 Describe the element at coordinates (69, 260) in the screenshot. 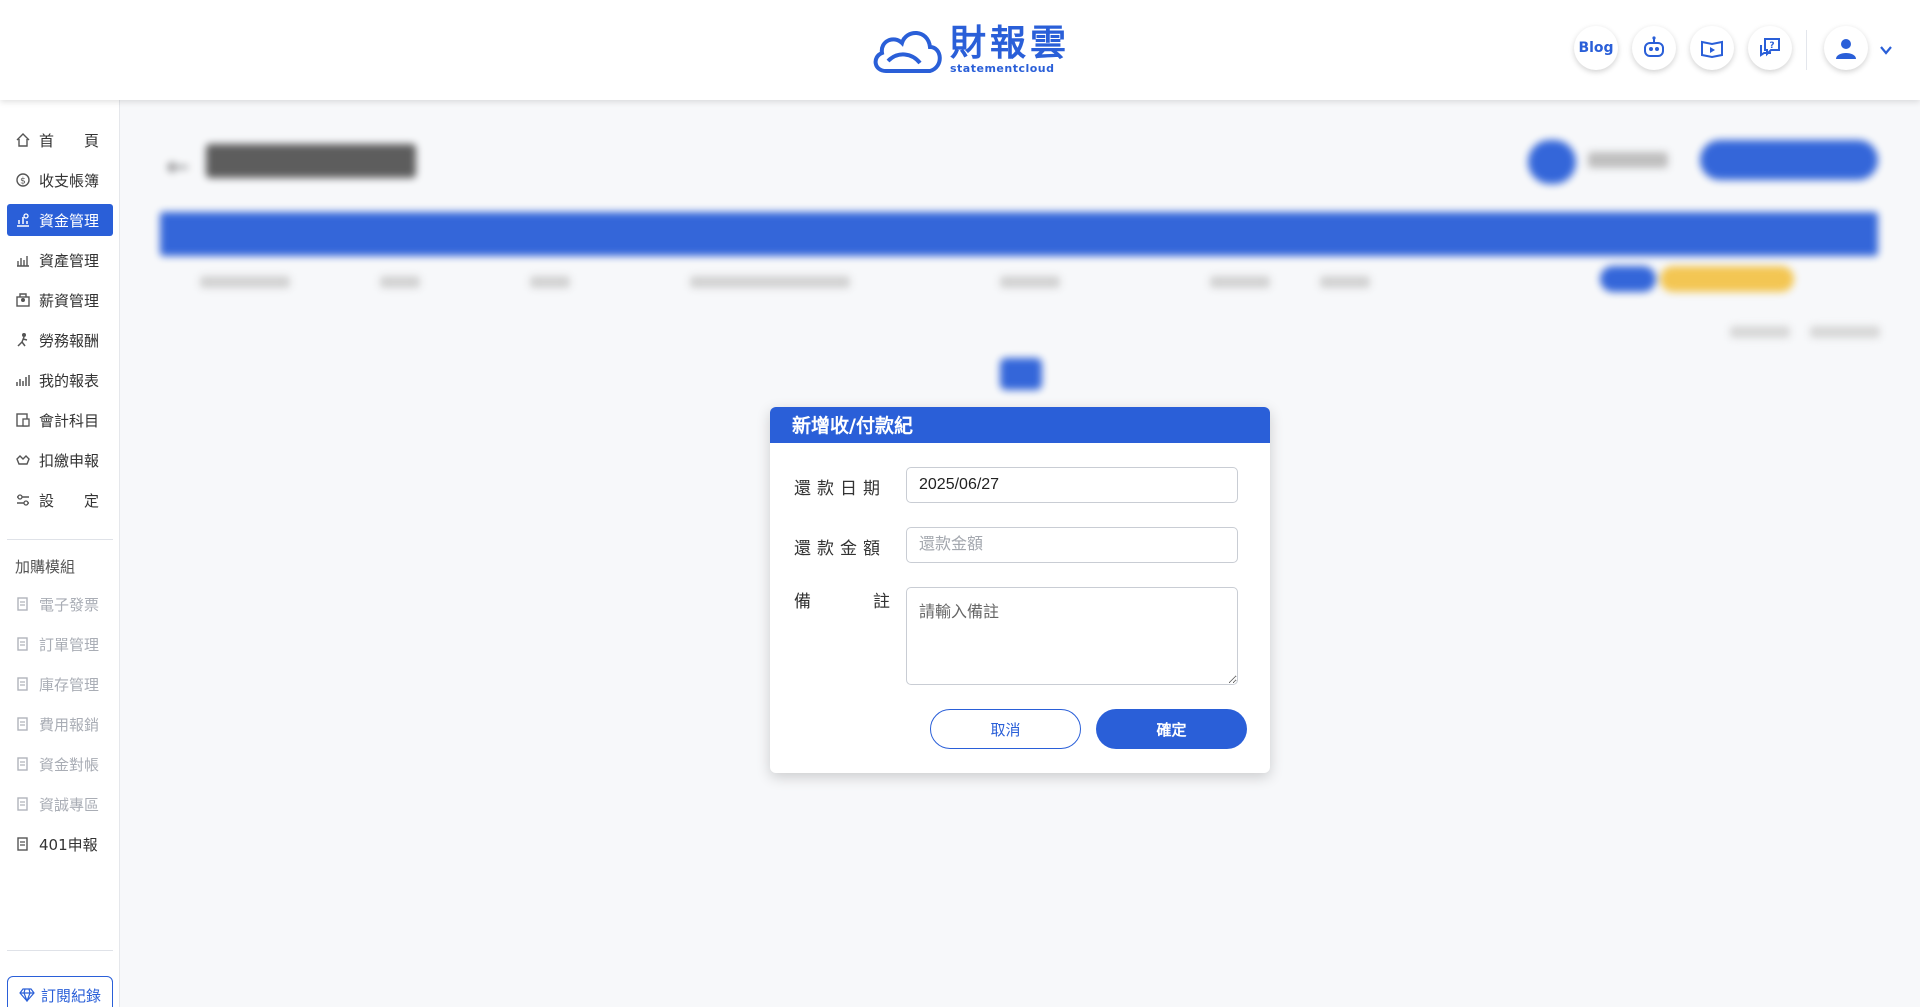

I see `sidebar-item-label: 資產管理` at that location.